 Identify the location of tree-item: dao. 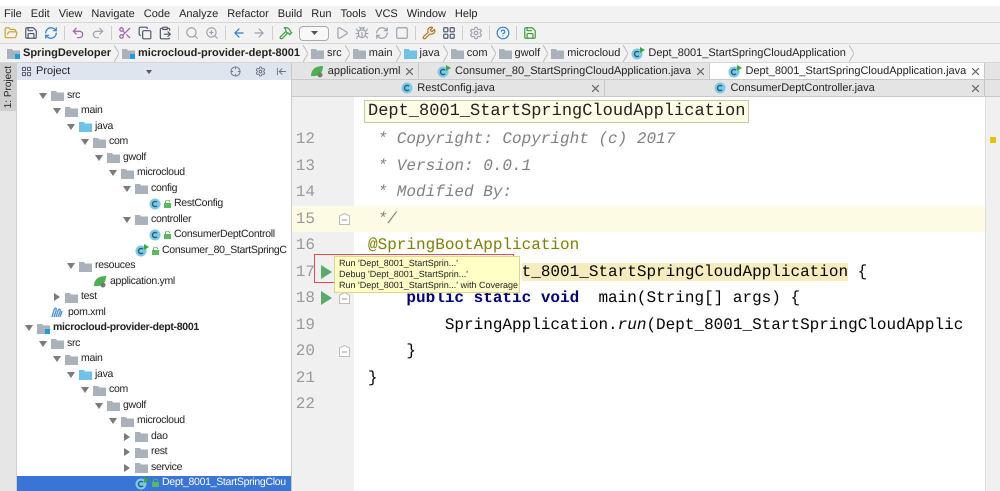
(154, 436).